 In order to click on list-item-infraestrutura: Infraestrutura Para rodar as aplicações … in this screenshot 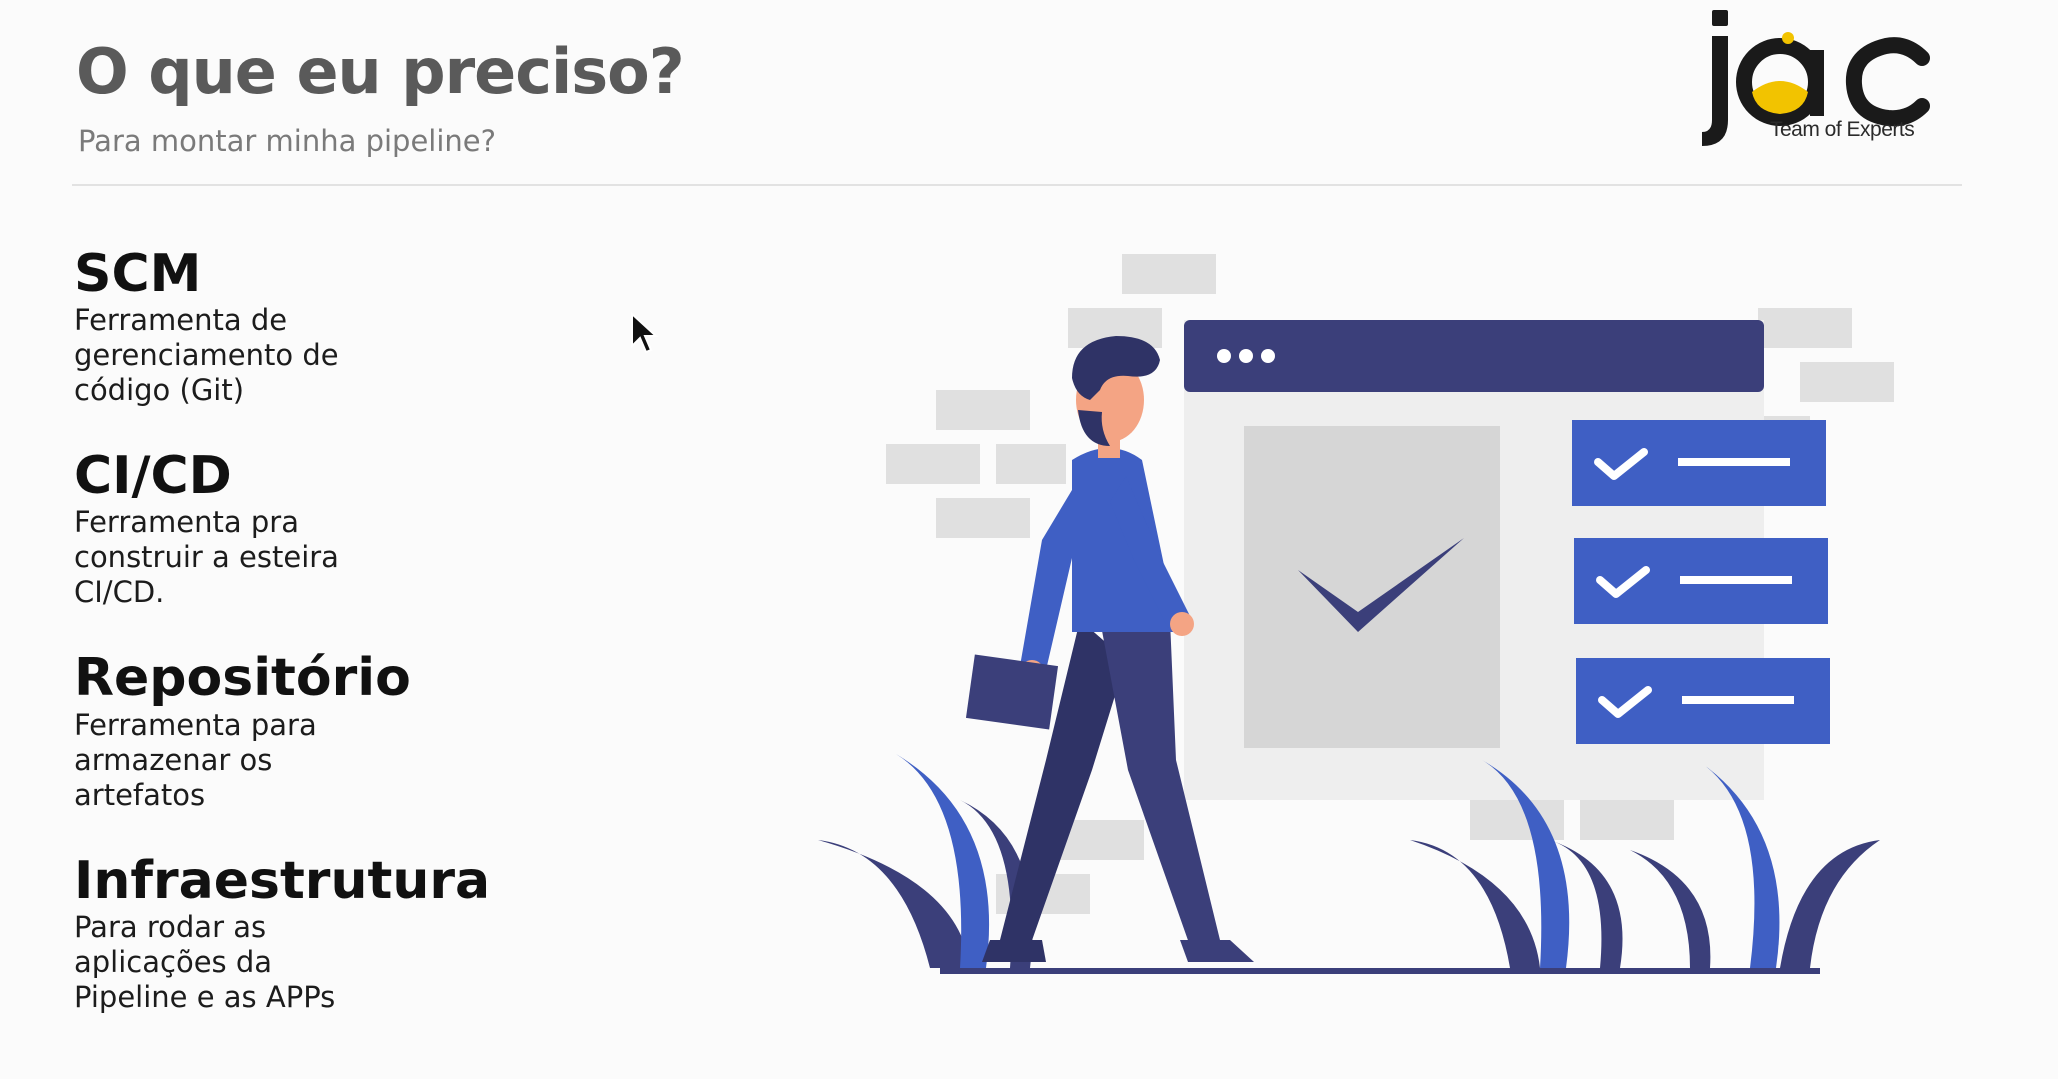, I will do `click(334, 932)`.